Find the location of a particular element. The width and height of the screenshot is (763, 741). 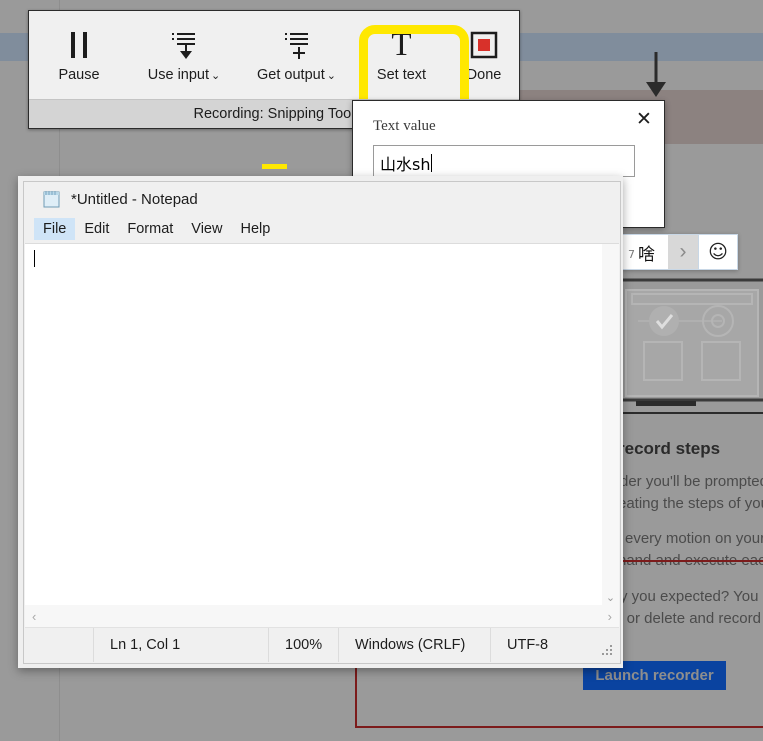

done-button: Done is located at coordinates (484, 47).